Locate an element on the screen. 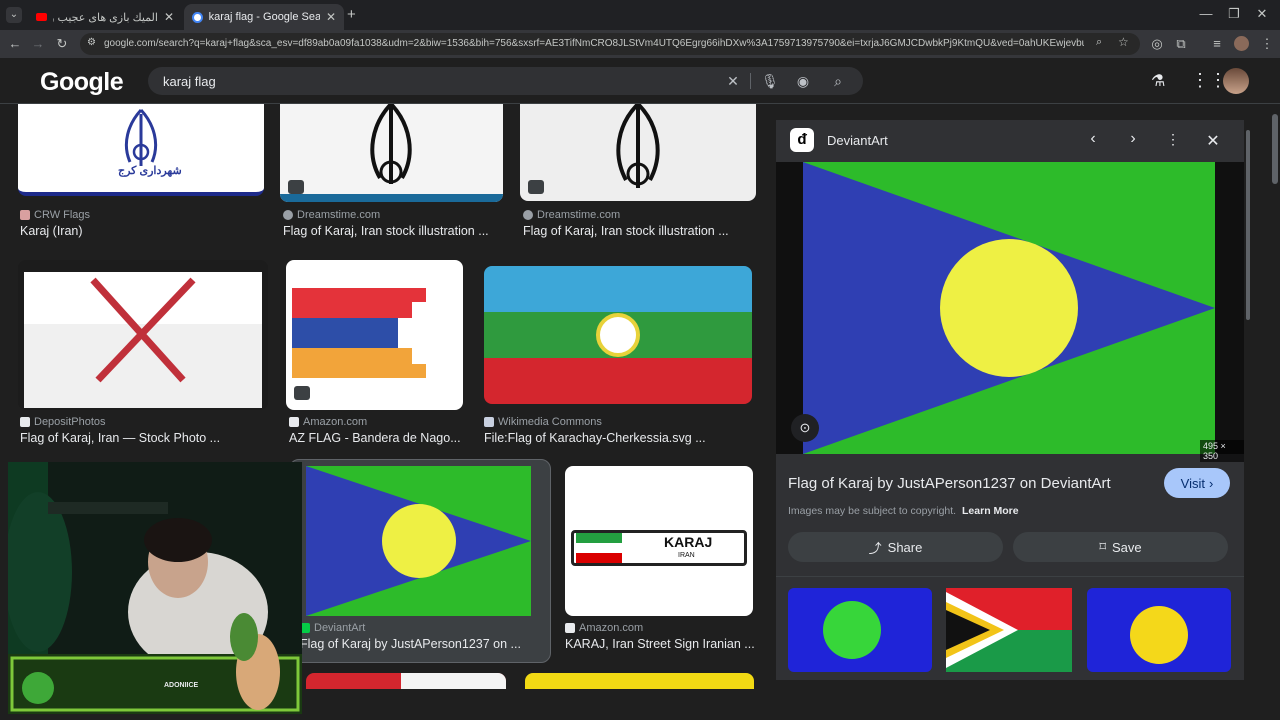 The image size is (1280, 720). result-thumbnail: شهرداری کرج is located at coordinates (141, 150).